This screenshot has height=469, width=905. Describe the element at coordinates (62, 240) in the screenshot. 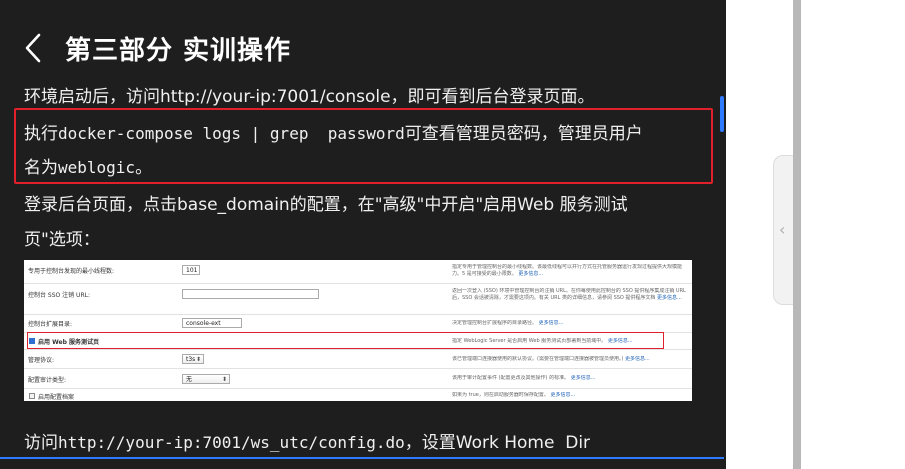

I see `paragraph-line-5: 页"选项：` at that location.